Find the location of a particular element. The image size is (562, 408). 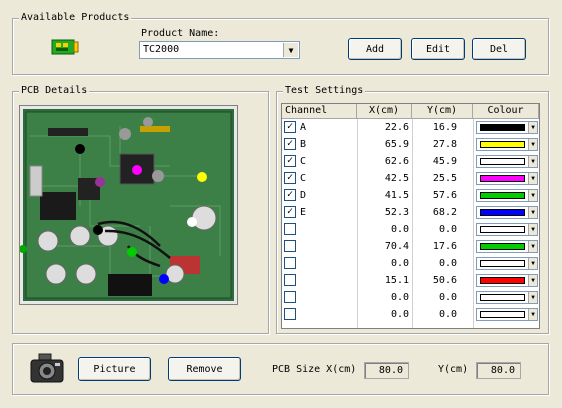

x-value: 15.1 is located at coordinates (383, 280).